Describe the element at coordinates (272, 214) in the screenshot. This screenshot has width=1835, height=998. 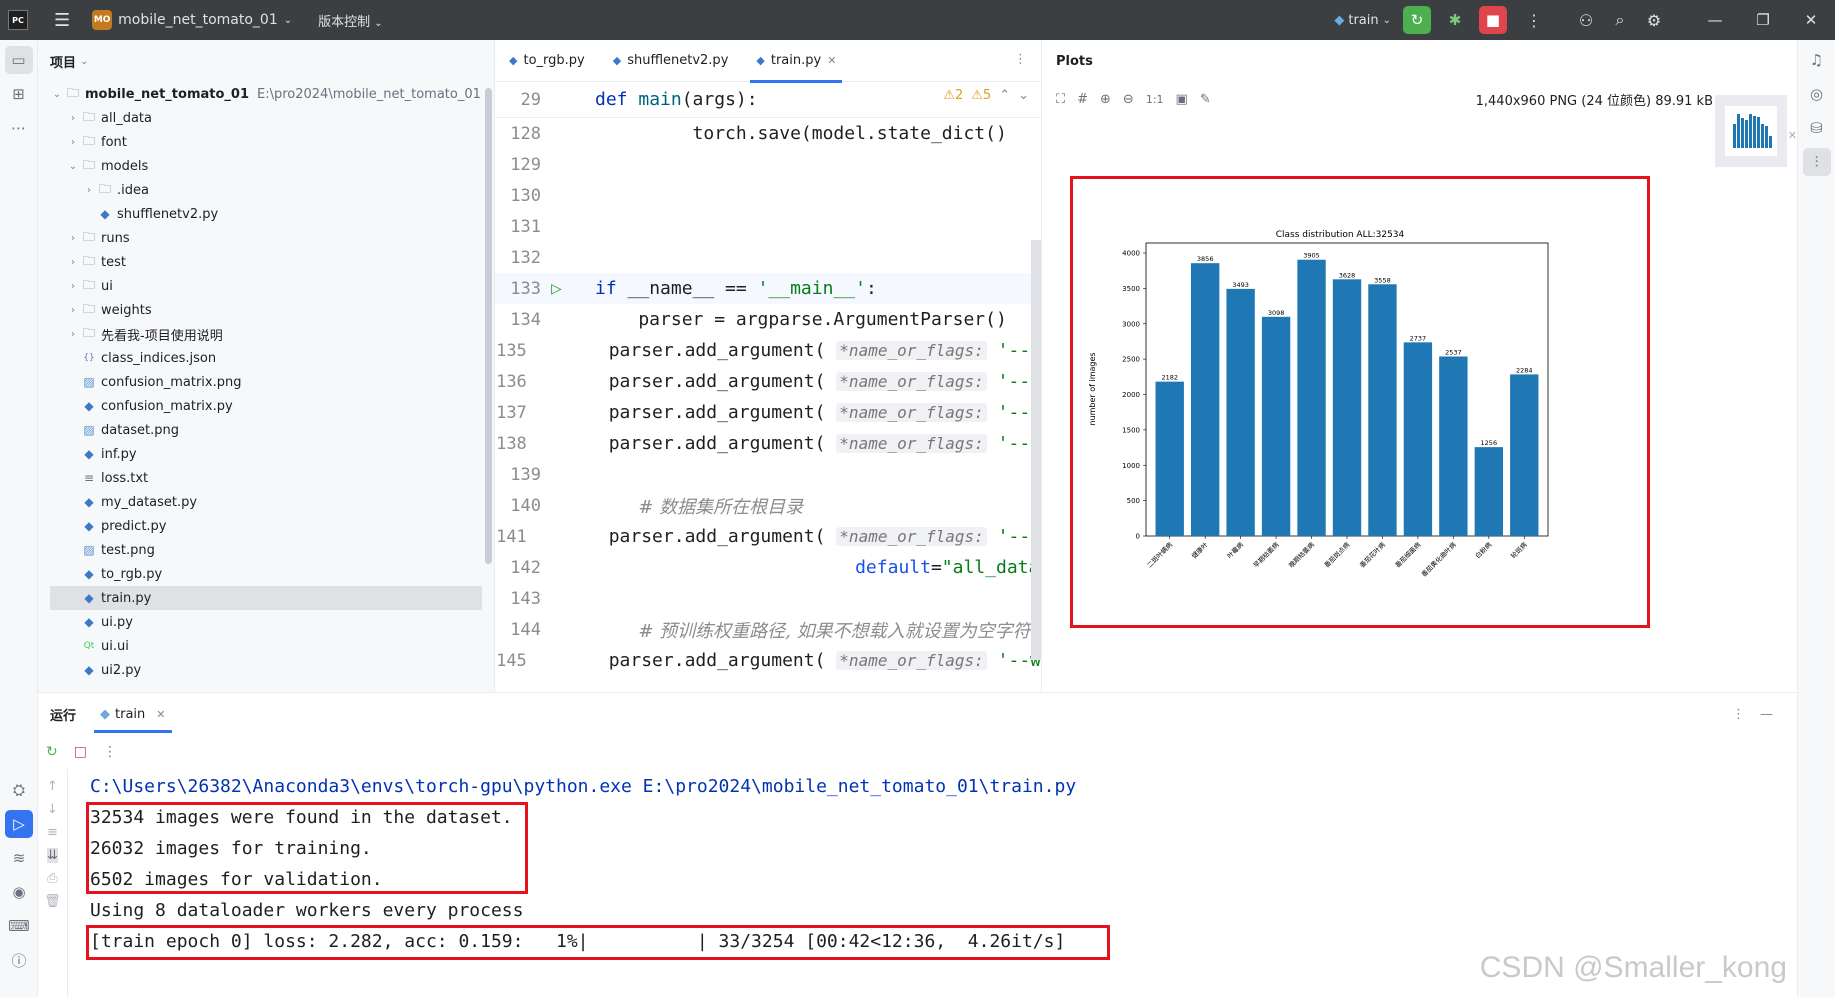
I see `tree-item: ◆ shufflenetv2.py` at that location.